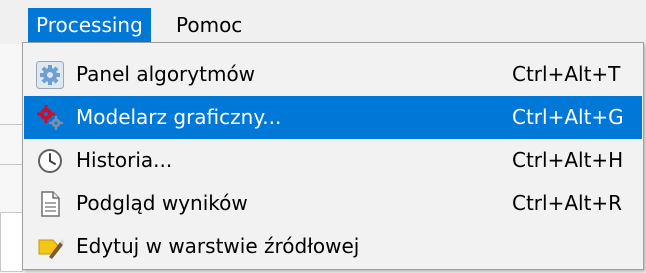 This screenshot has width=646, height=273. I want to click on menu-item-label: Panel algorytmów, so click(166, 74).